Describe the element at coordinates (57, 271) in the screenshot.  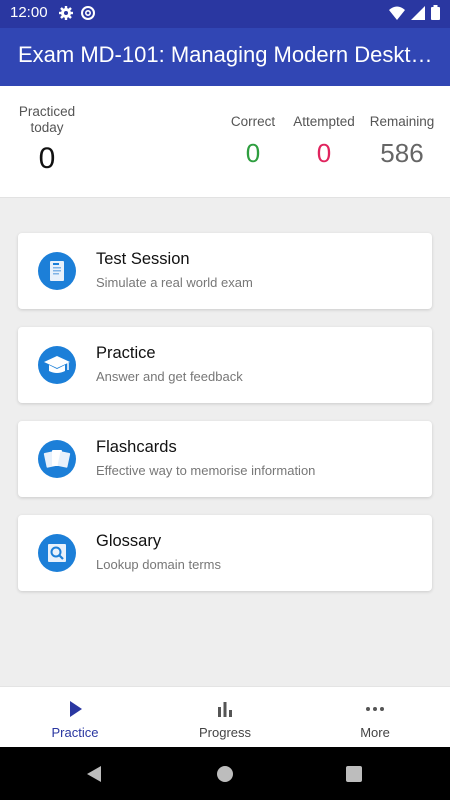
I see `test-session-icon` at that location.